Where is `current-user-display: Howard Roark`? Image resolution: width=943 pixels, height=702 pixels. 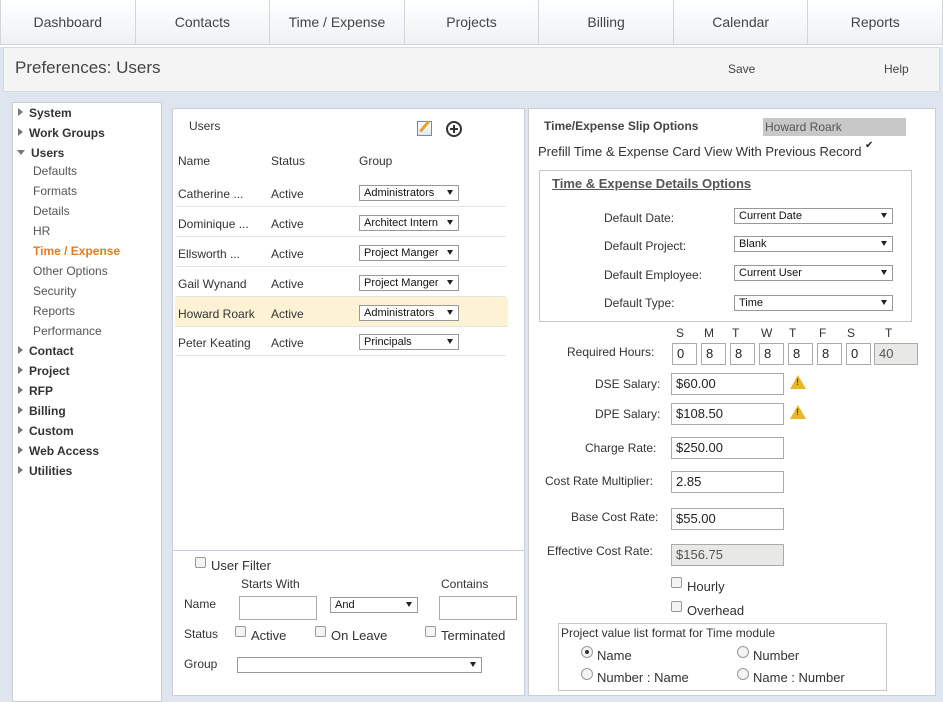 current-user-display: Howard Roark is located at coordinates (834, 127).